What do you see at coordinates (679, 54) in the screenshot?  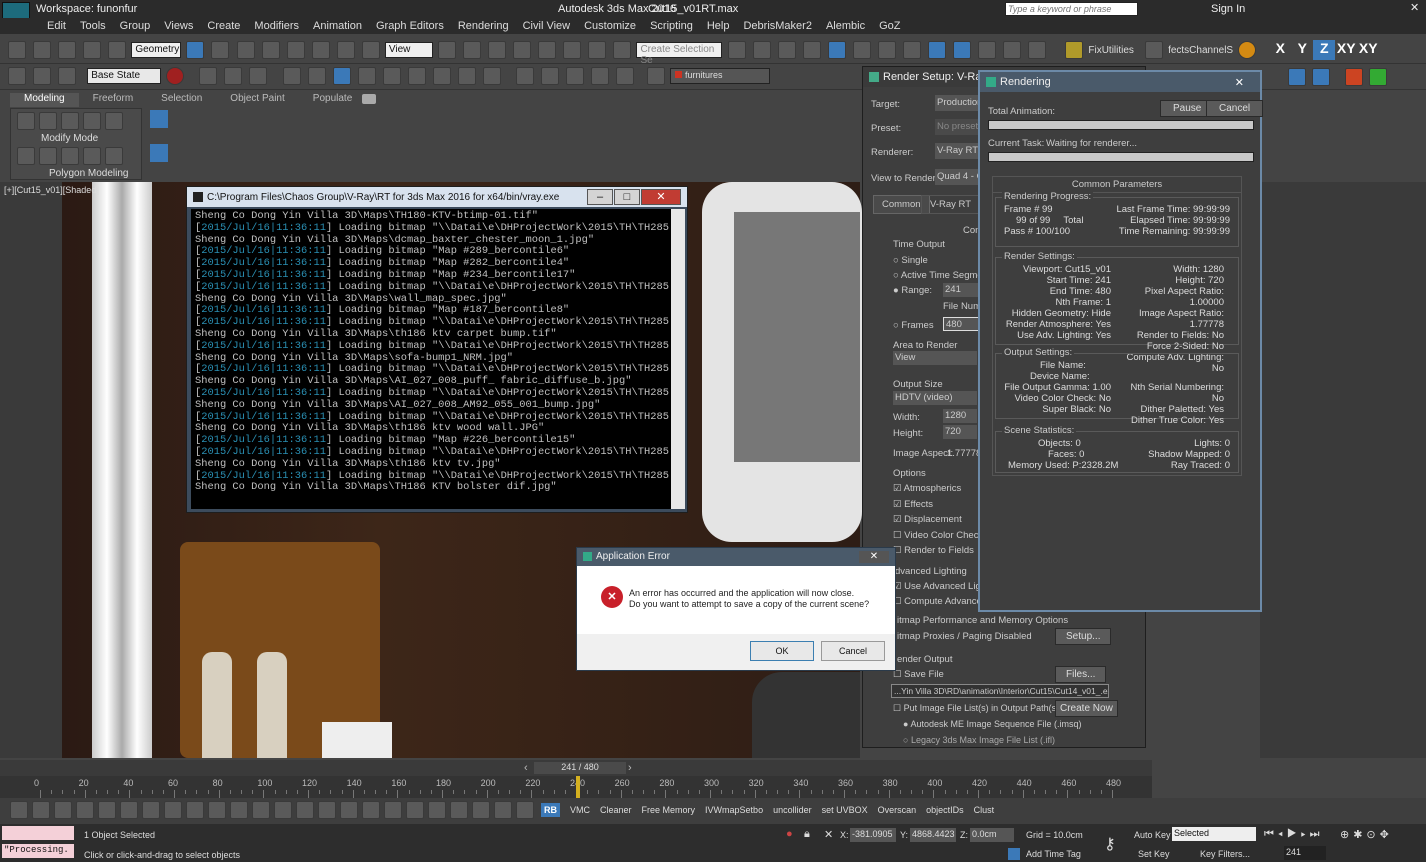 I see `named-selection-dropdown: Create Selection Se` at bounding box center [679, 54].